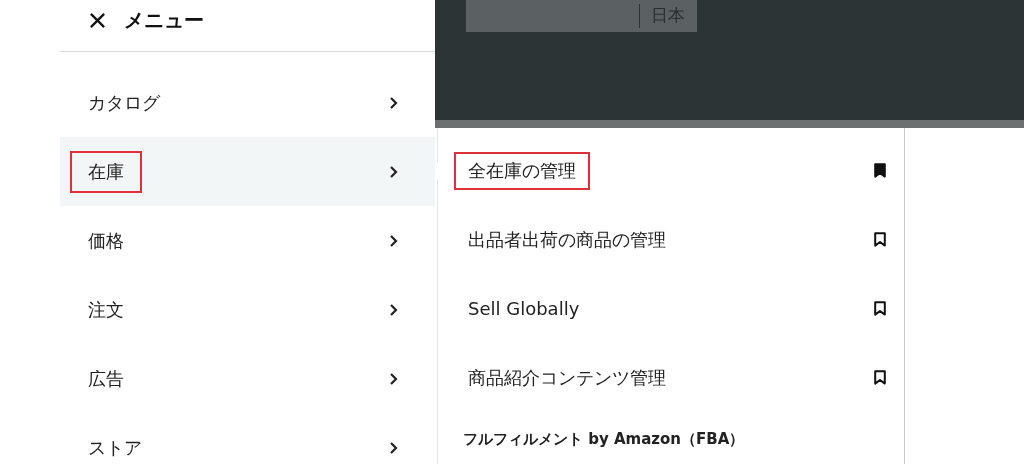 This screenshot has height=464, width=1024. I want to click on menu-item: 価格, so click(247, 240).